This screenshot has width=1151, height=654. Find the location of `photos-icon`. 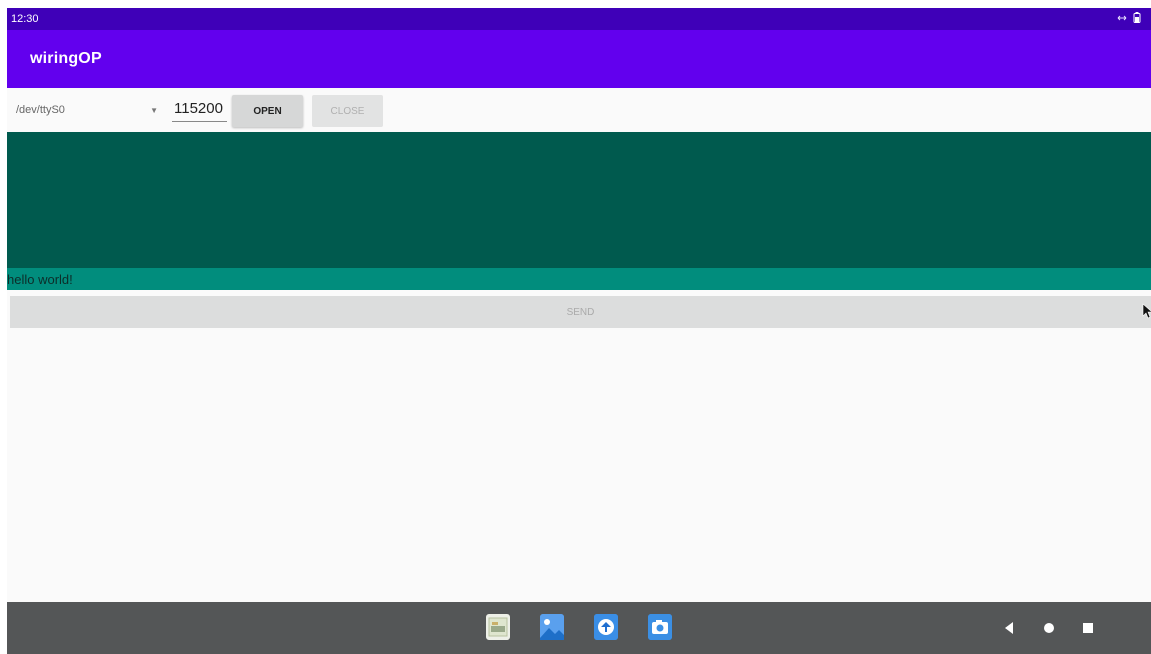

photos-icon is located at coordinates (552, 627).